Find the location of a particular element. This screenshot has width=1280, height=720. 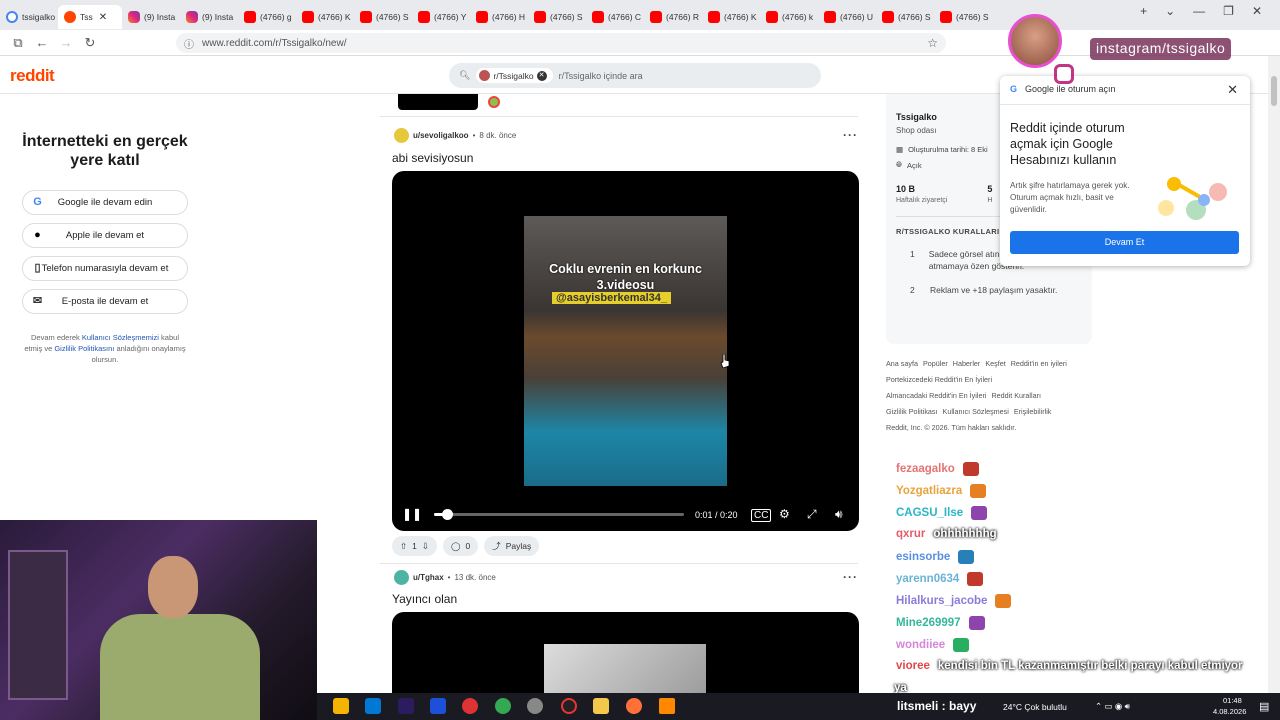

rule-item: 2 Reklam ve +18 paylaşım yasaktır. is located at coordinates (989, 290).